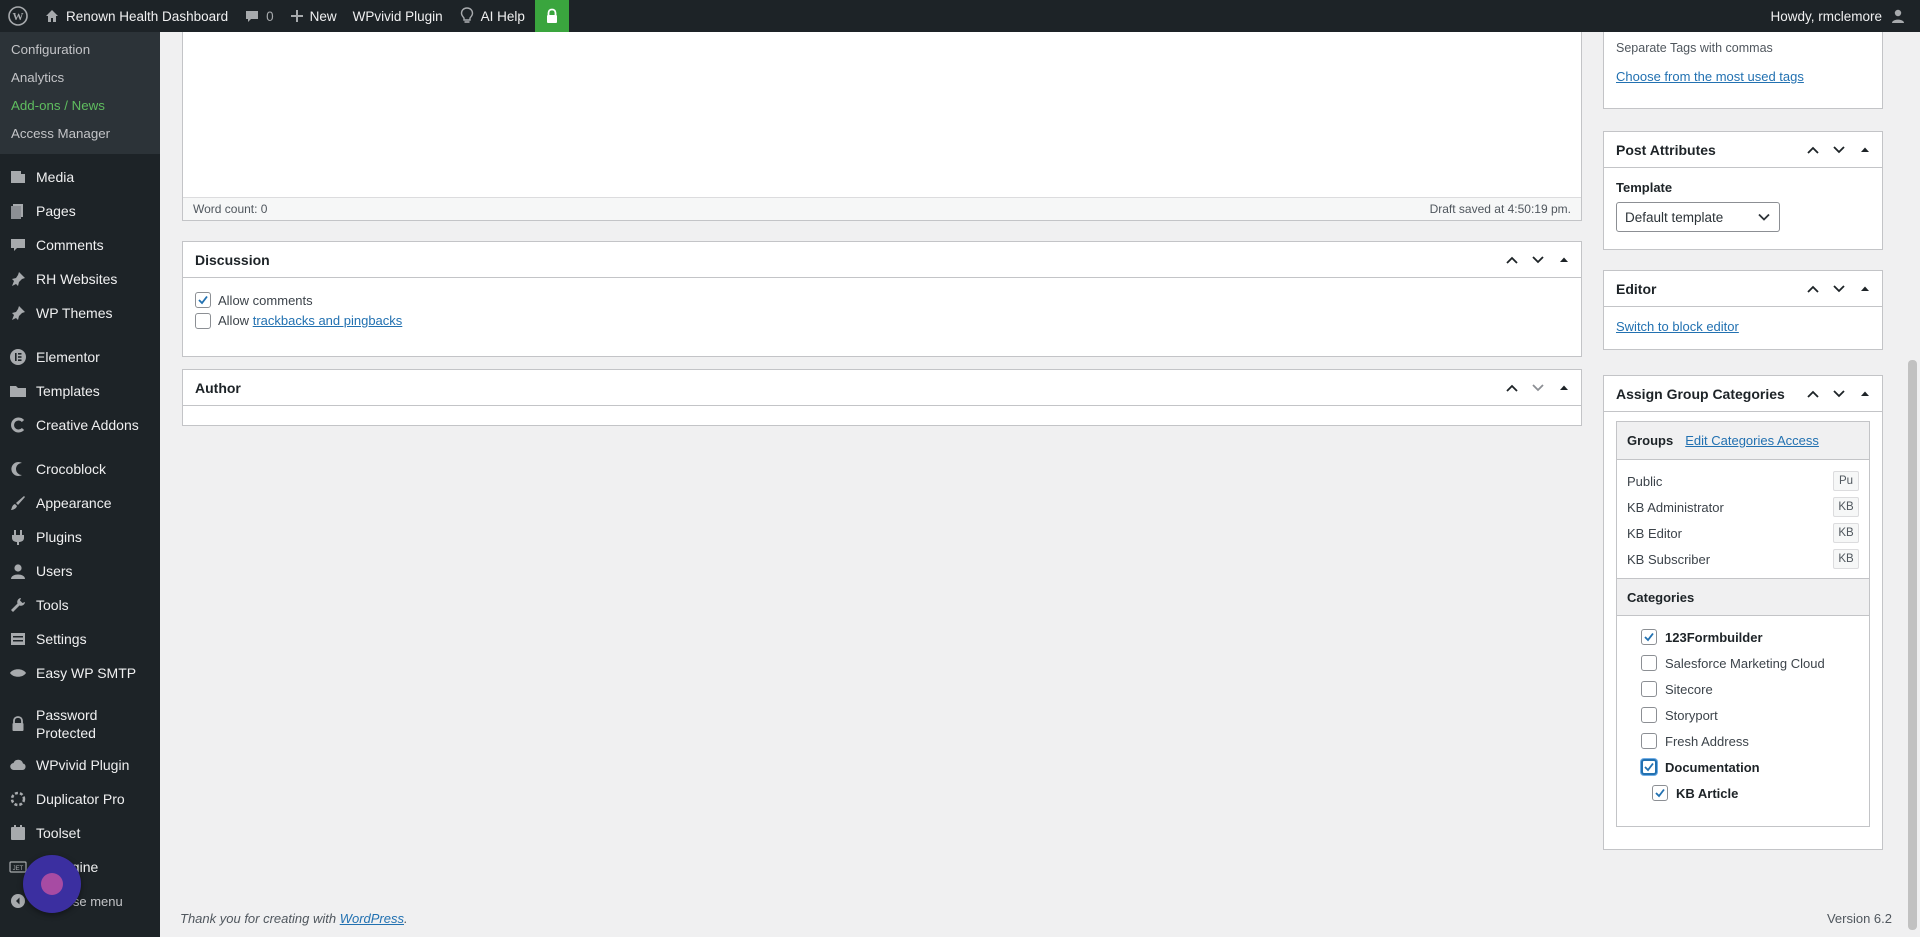 This screenshot has width=1920, height=937. I want to click on category-checkbox-documentation, so click(1649, 767).